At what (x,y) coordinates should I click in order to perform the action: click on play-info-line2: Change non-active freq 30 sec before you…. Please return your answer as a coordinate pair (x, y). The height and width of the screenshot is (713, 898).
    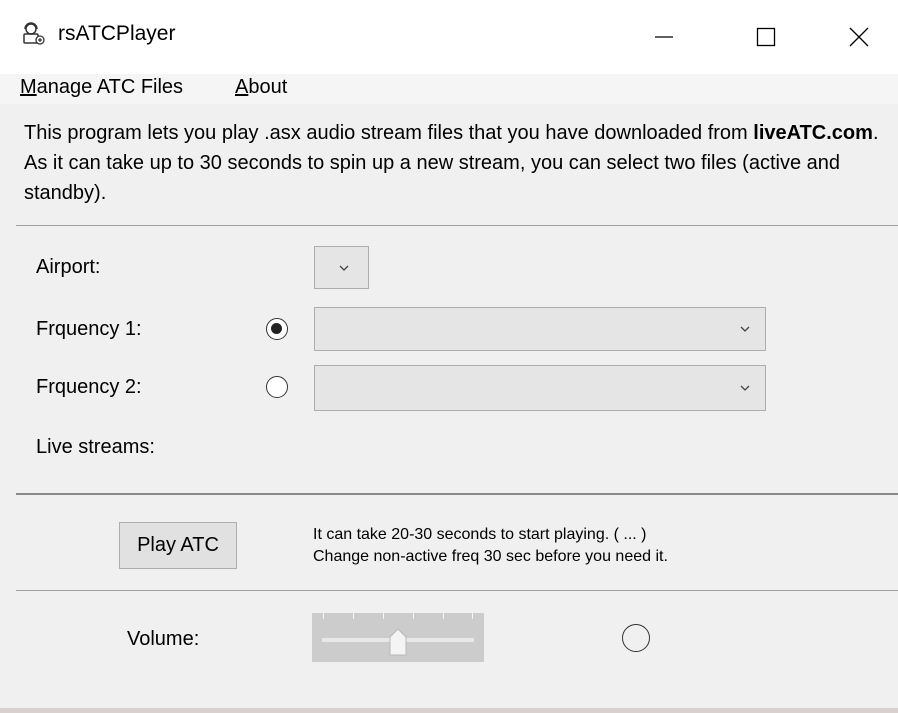
    Looking at the image, I should click on (490, 556).